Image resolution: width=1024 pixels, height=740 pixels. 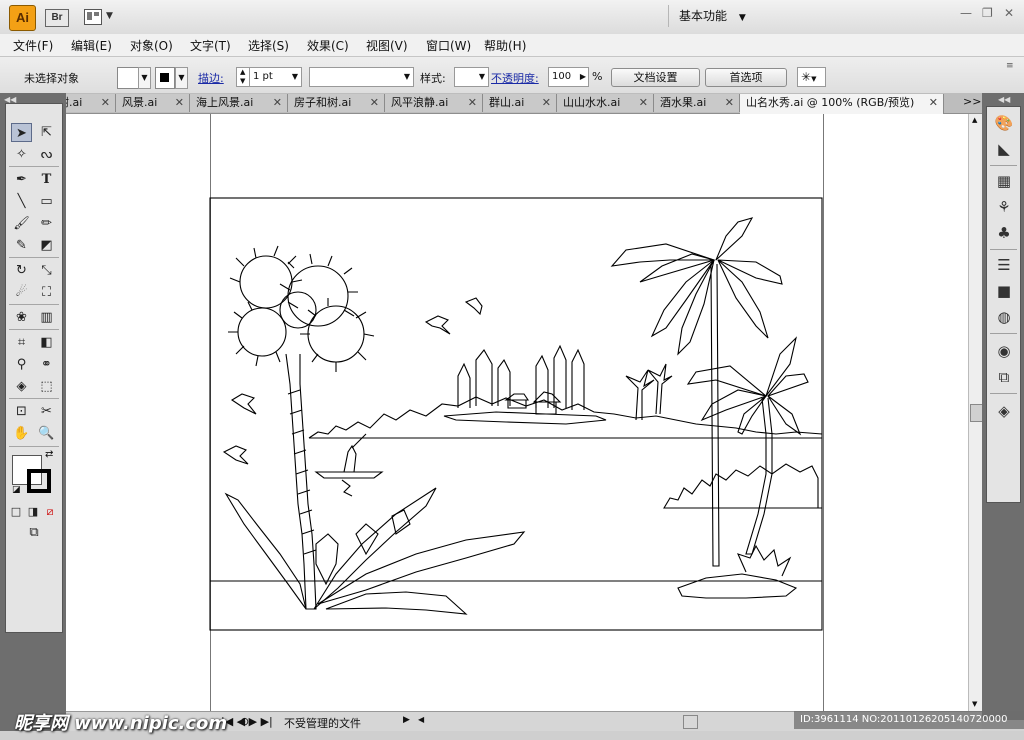 I want to click on color-mode-icon: □, so click(x=16, y=511).